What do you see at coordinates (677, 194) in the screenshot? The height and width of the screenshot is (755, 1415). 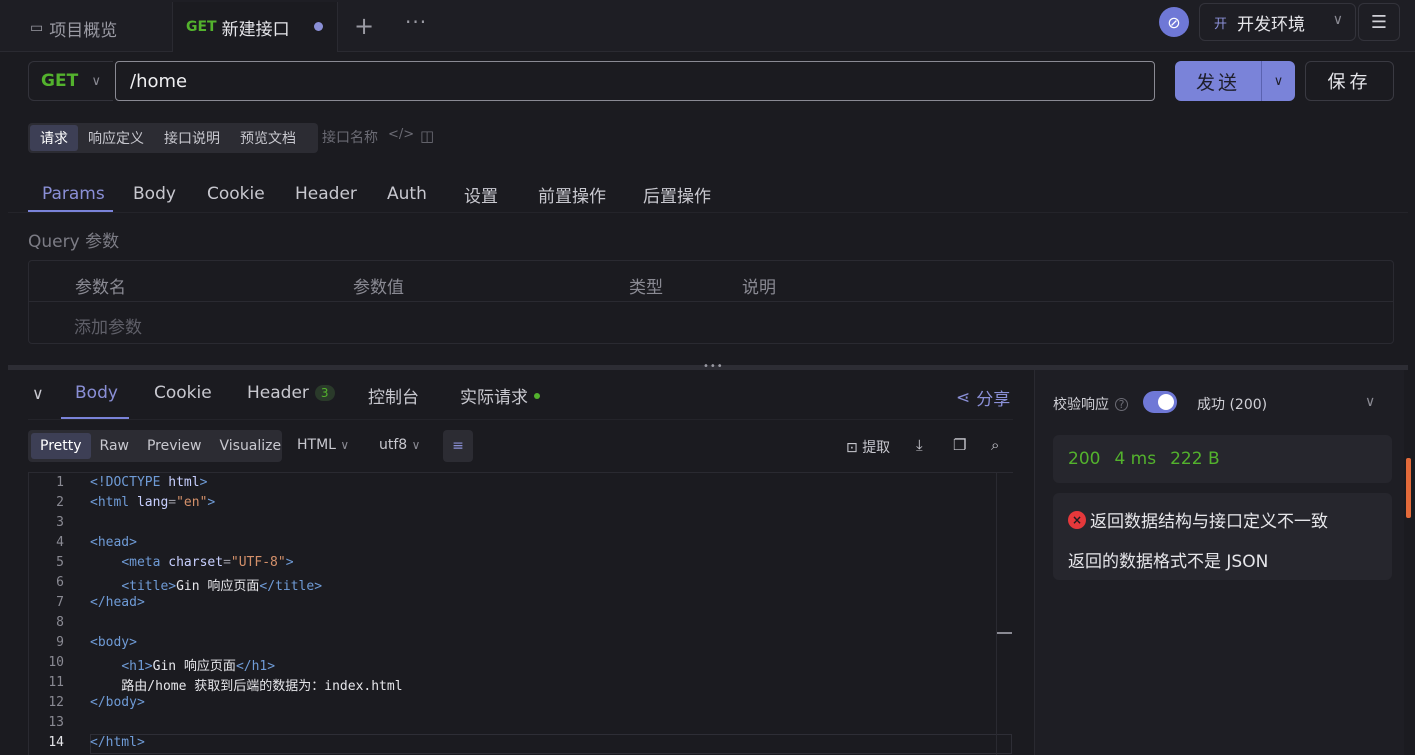 I see `tab-post-ops: 后置操作` at bounding box center [677, 194].